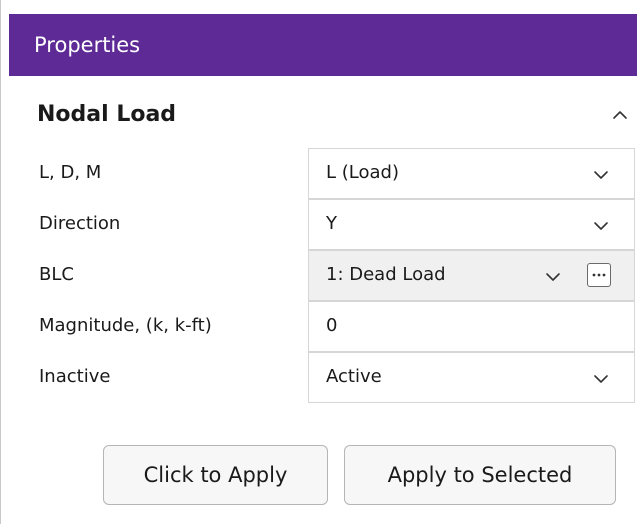 Image resolution: width=637 pixels, height=524 pixels. What do you see at coordinates (599, 275) in the screenshot?
I see `ellipsis-icon` at bounding box center [599, 275].